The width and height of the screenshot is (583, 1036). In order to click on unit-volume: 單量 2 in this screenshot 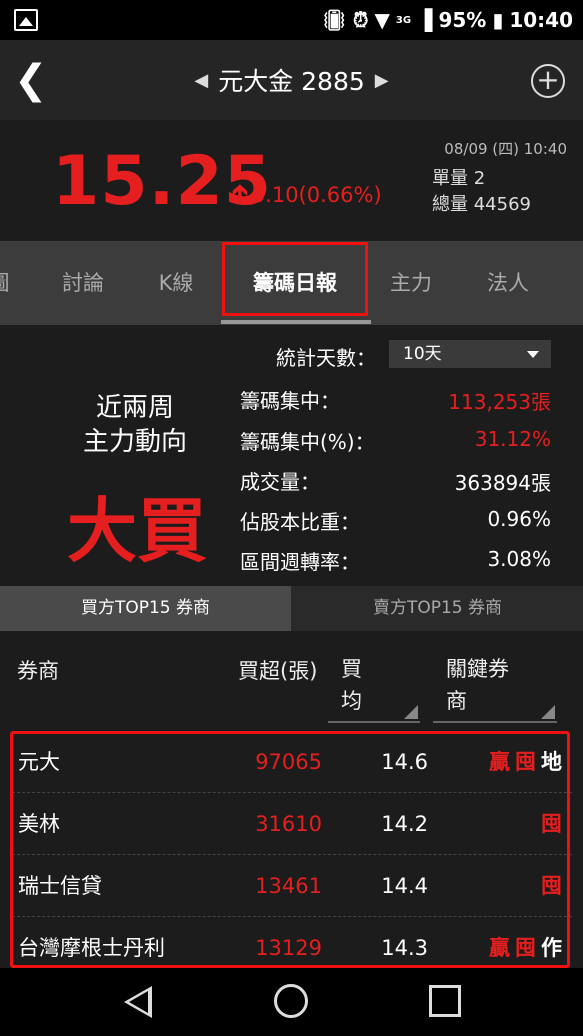, I will do `click(459, 178)`.